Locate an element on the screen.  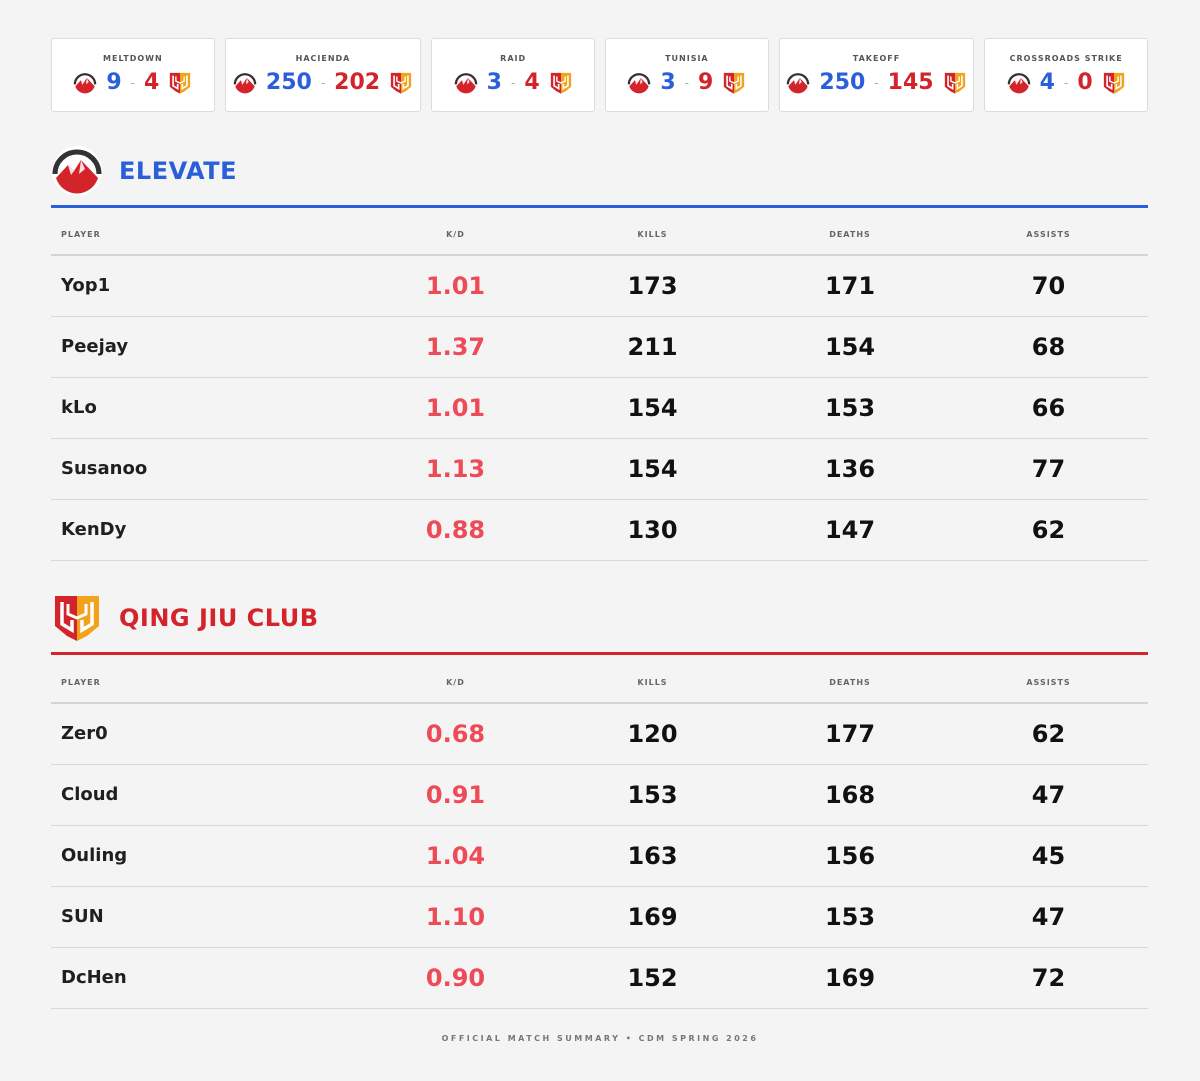
team-a-divider is located at coordinates (599, 206).